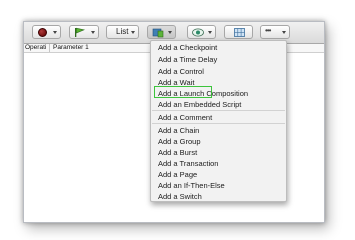 The height and width of the screenshot is (240, 355). I want to click on record-icon, so click(42, 32).